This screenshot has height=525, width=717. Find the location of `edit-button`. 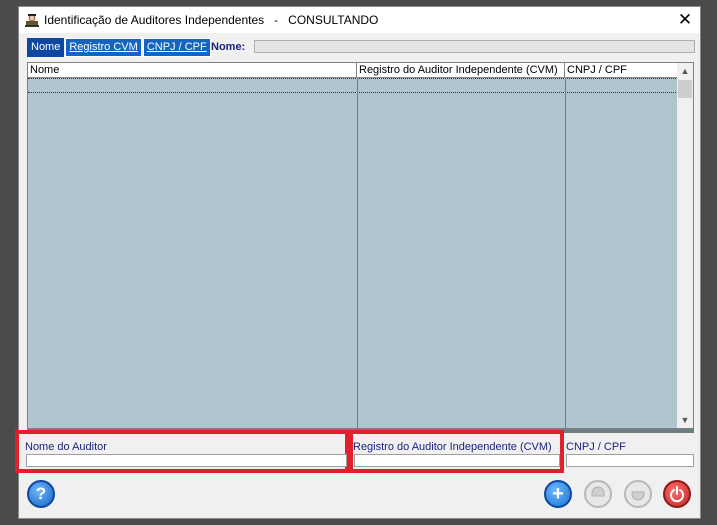

edit-button is located at coordinates (598, 494).